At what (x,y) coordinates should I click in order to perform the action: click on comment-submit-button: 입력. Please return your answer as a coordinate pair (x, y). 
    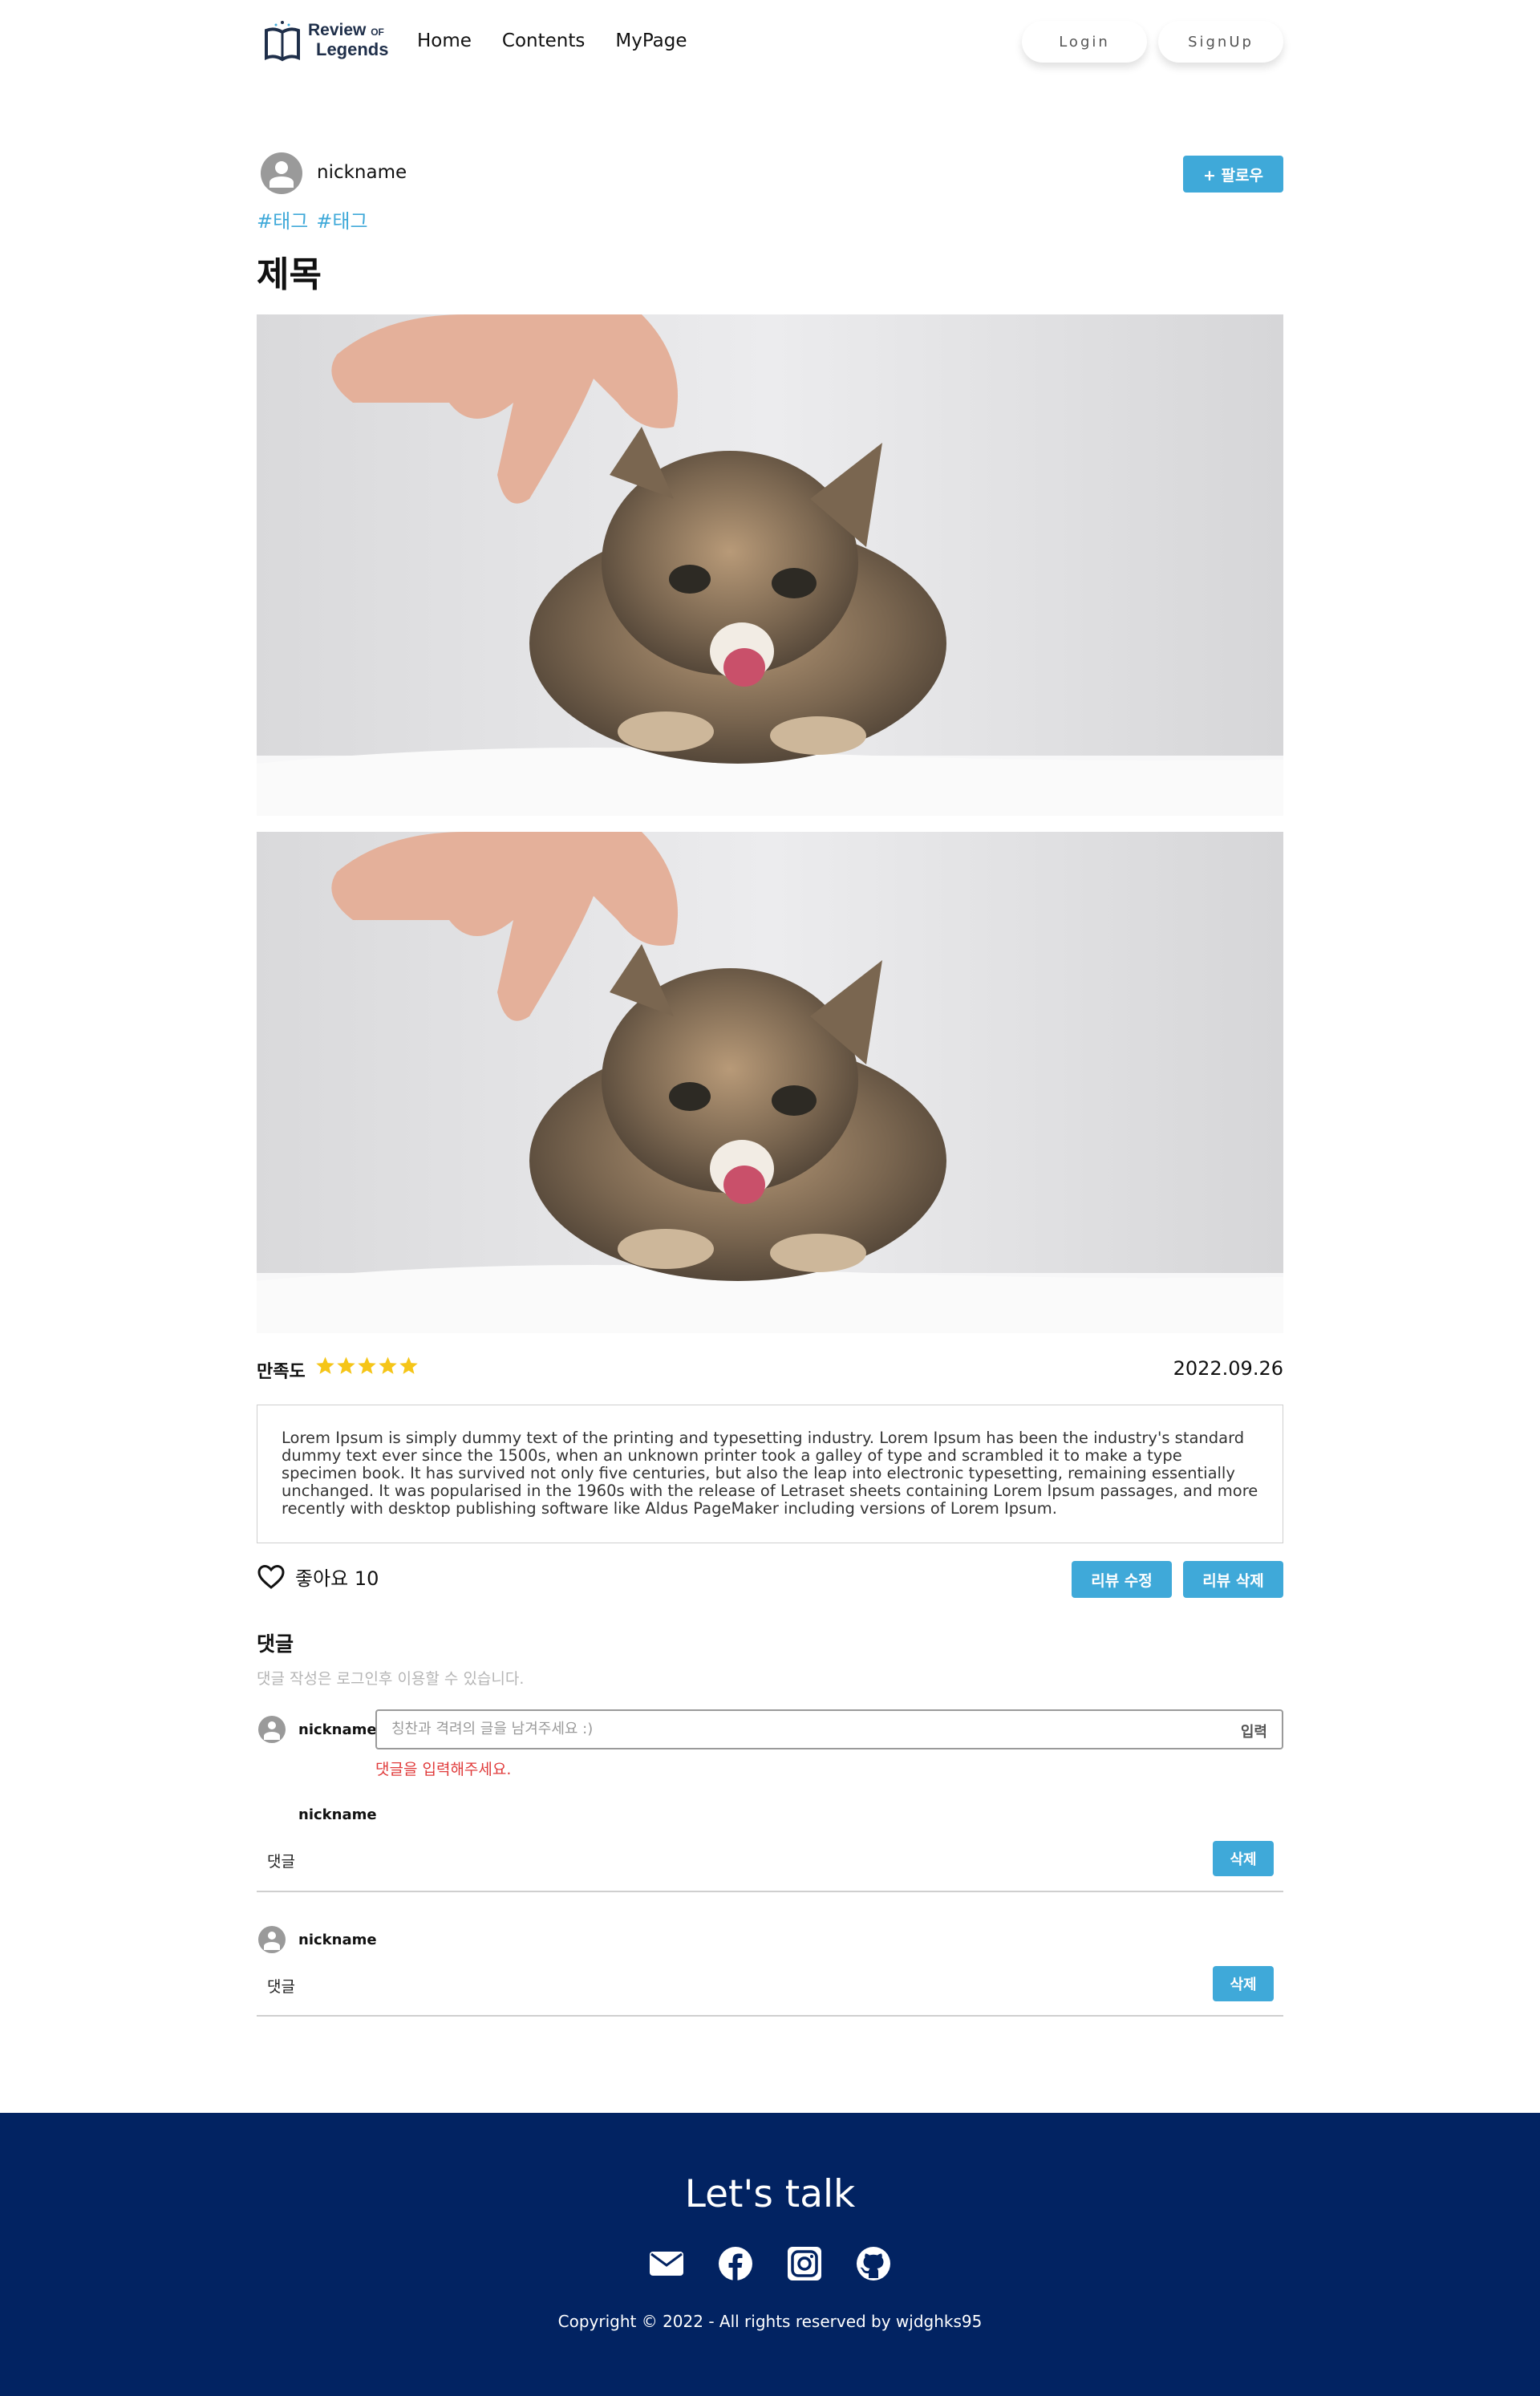
    Looking at the image, I should click on (1254, 1731).